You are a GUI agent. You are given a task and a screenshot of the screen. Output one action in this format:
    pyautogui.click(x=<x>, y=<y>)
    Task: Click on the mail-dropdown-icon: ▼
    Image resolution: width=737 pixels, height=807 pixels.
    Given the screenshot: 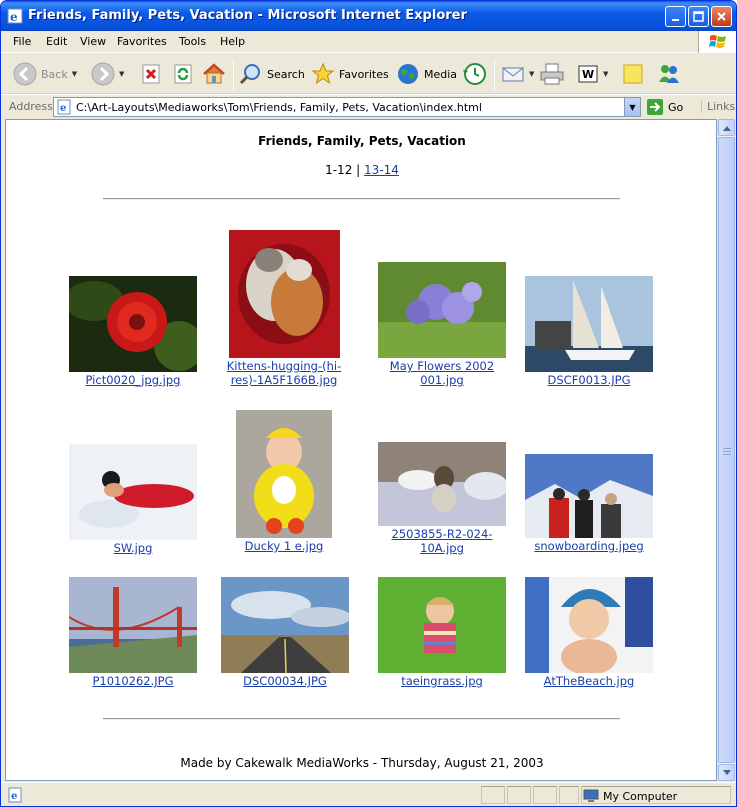 What is the action you would take?
    pyautogui.click(x=531, y=74)
    